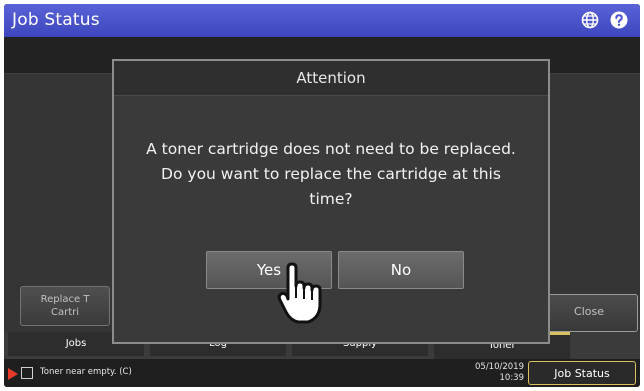 This screenshot has height=391, width=644. What do you see at coordinates (299, 293) in the screenshot?
I see `pointing-hand-icon` at bounding box center [299, 293].